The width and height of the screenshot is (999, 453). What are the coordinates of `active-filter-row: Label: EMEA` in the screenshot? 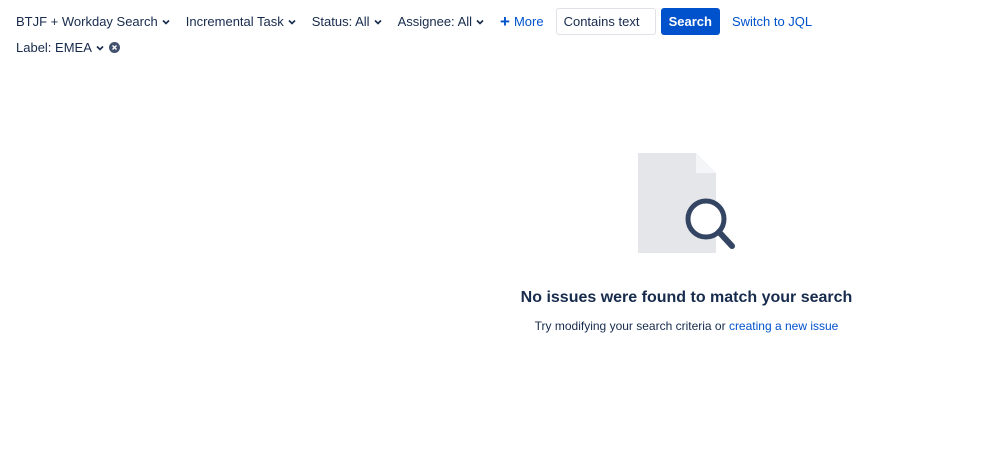 It's located at (68, 47).